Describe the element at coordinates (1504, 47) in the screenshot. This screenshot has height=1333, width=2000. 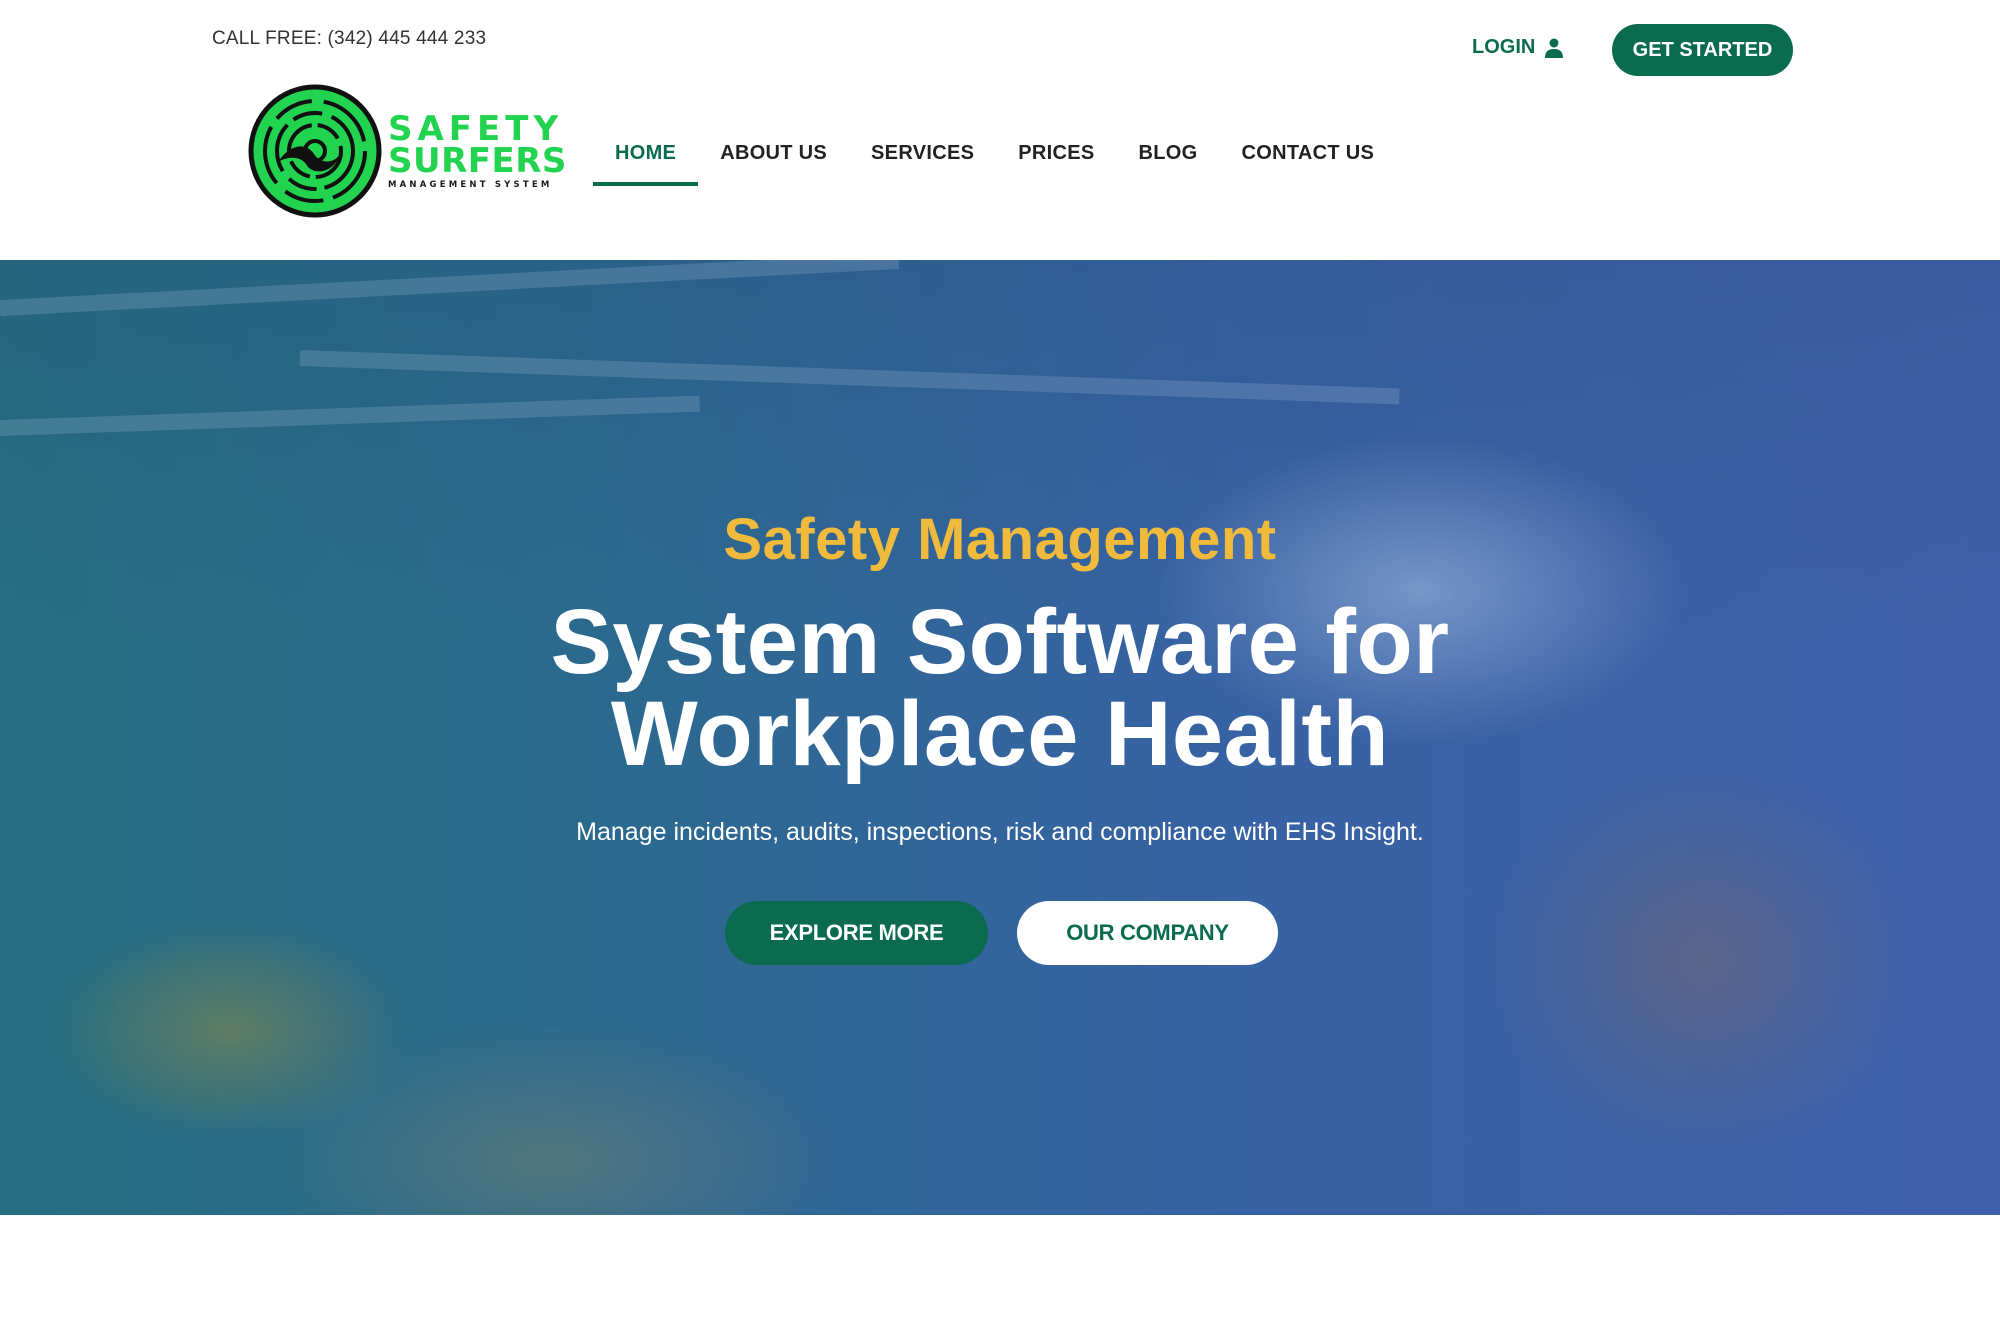
I see `login-label: LOGIN` at that location.